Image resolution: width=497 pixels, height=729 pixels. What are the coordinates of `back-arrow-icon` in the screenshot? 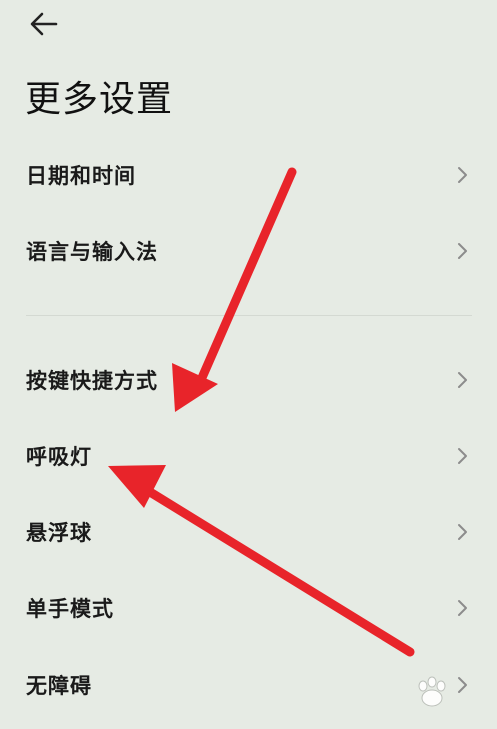 It's located at (44, 24).